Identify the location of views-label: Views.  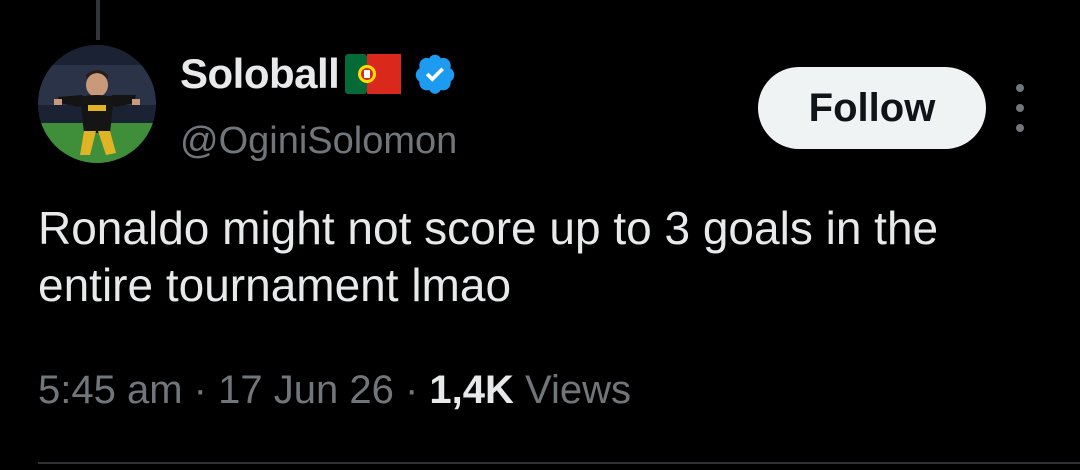
(578, 390).